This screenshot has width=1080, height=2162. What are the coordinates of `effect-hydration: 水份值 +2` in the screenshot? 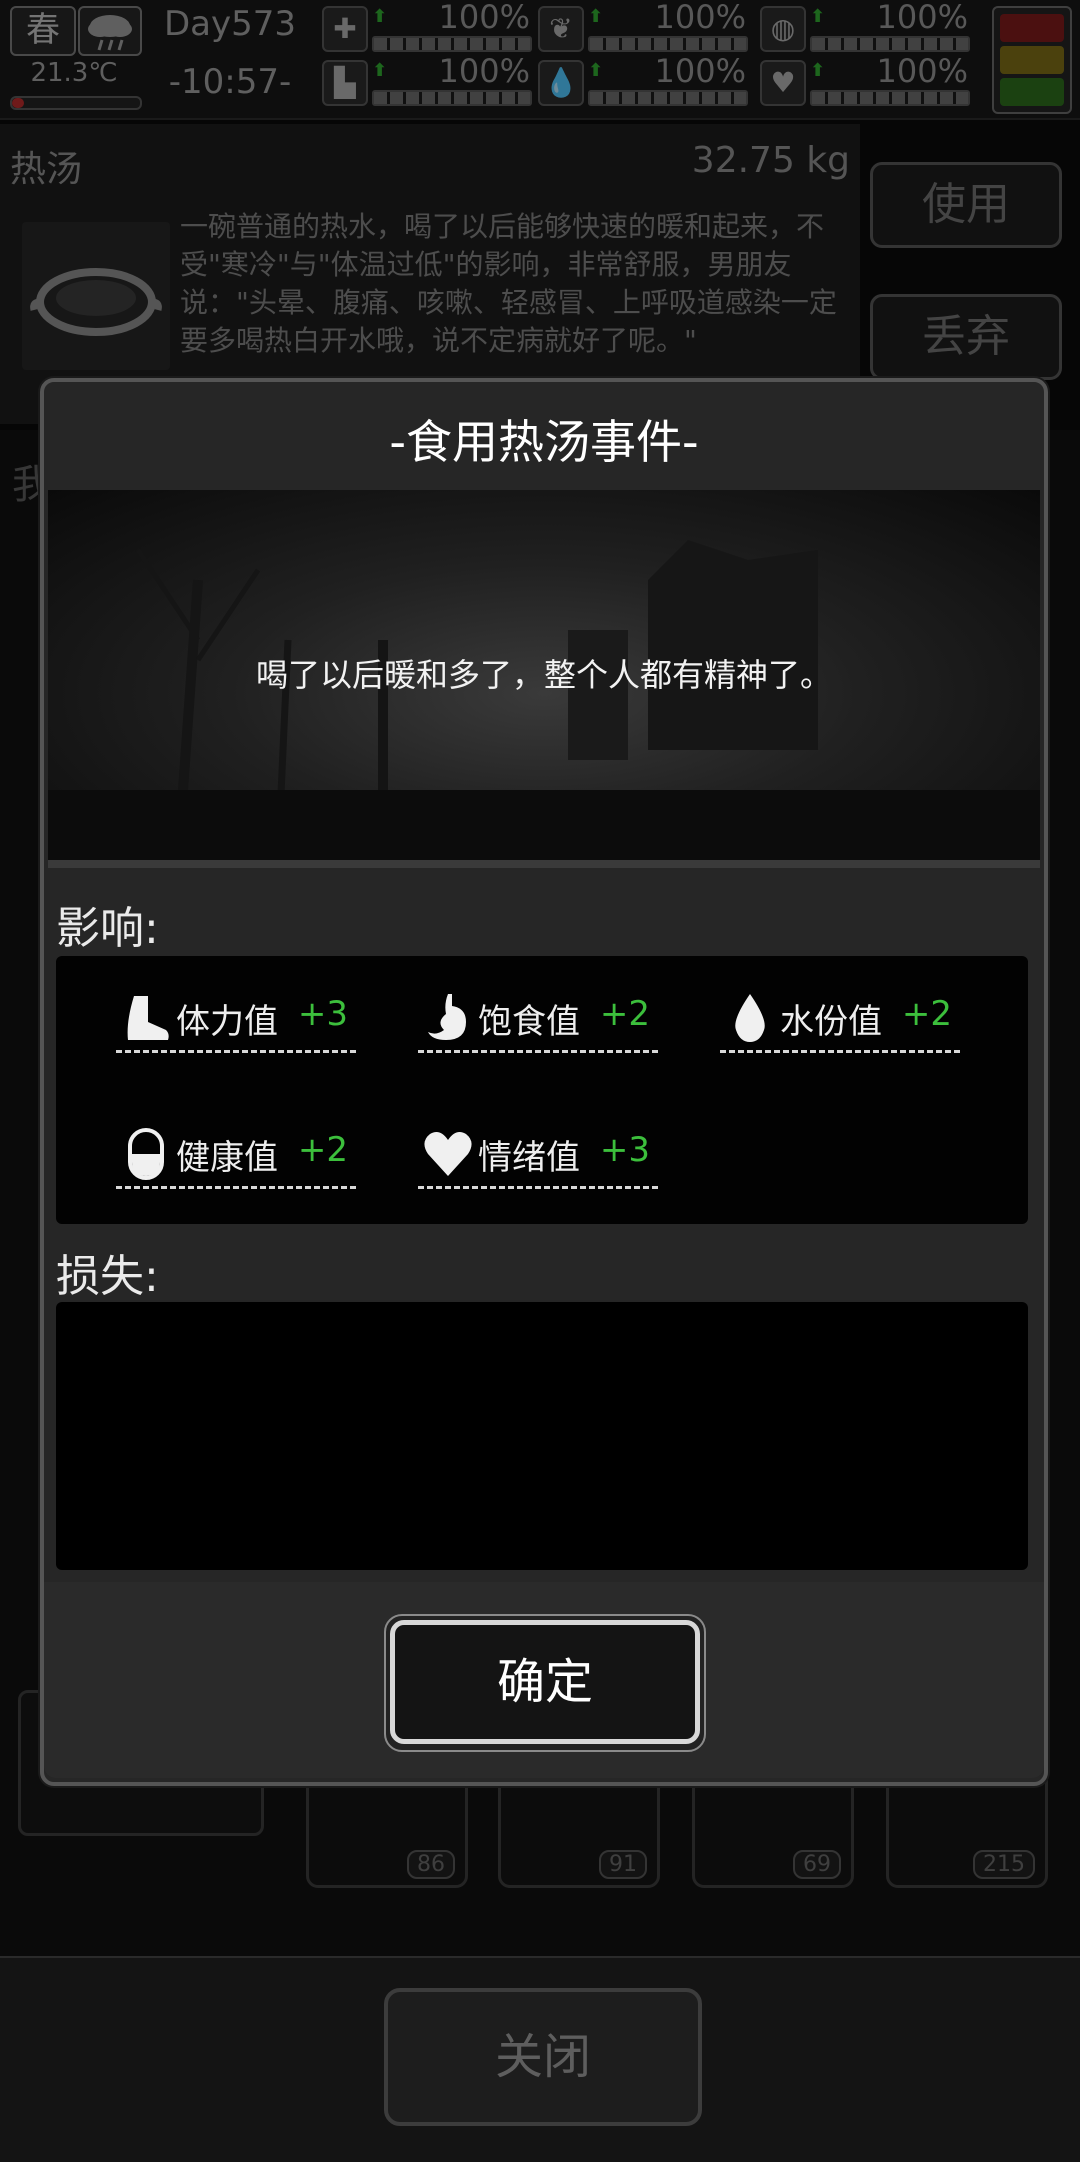 It's located at (840, 1021).